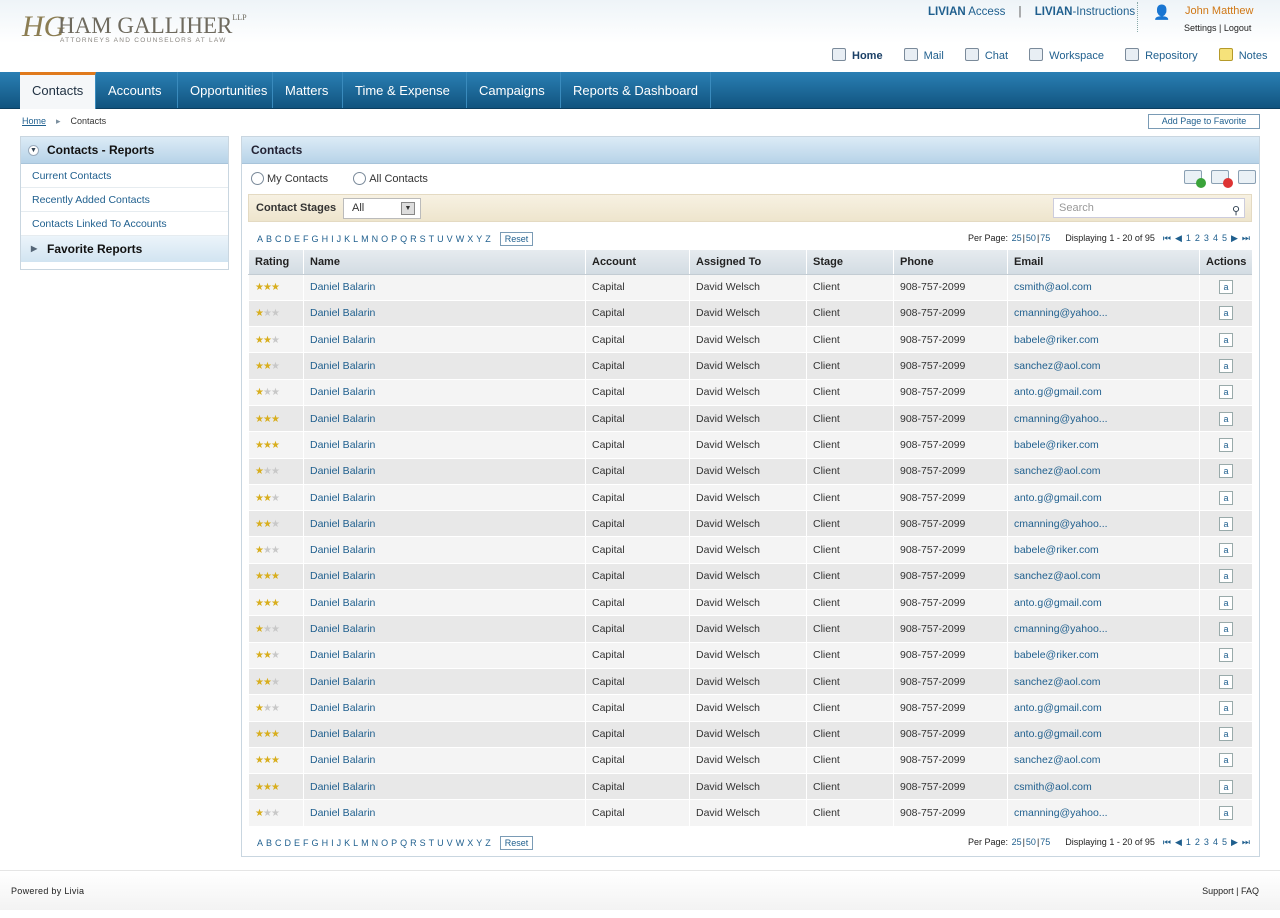 The height and width of the screenshot is (918, 1280). What do you see at coordinates (1149, 208) in the screenshot?
I see `search-input: Search ⚲` at bounding box center [1149, 208].